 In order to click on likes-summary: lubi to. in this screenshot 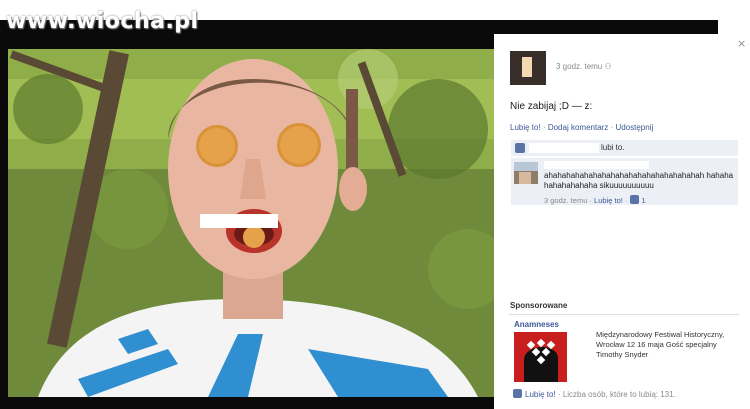, I will do `click(624, 148)`.